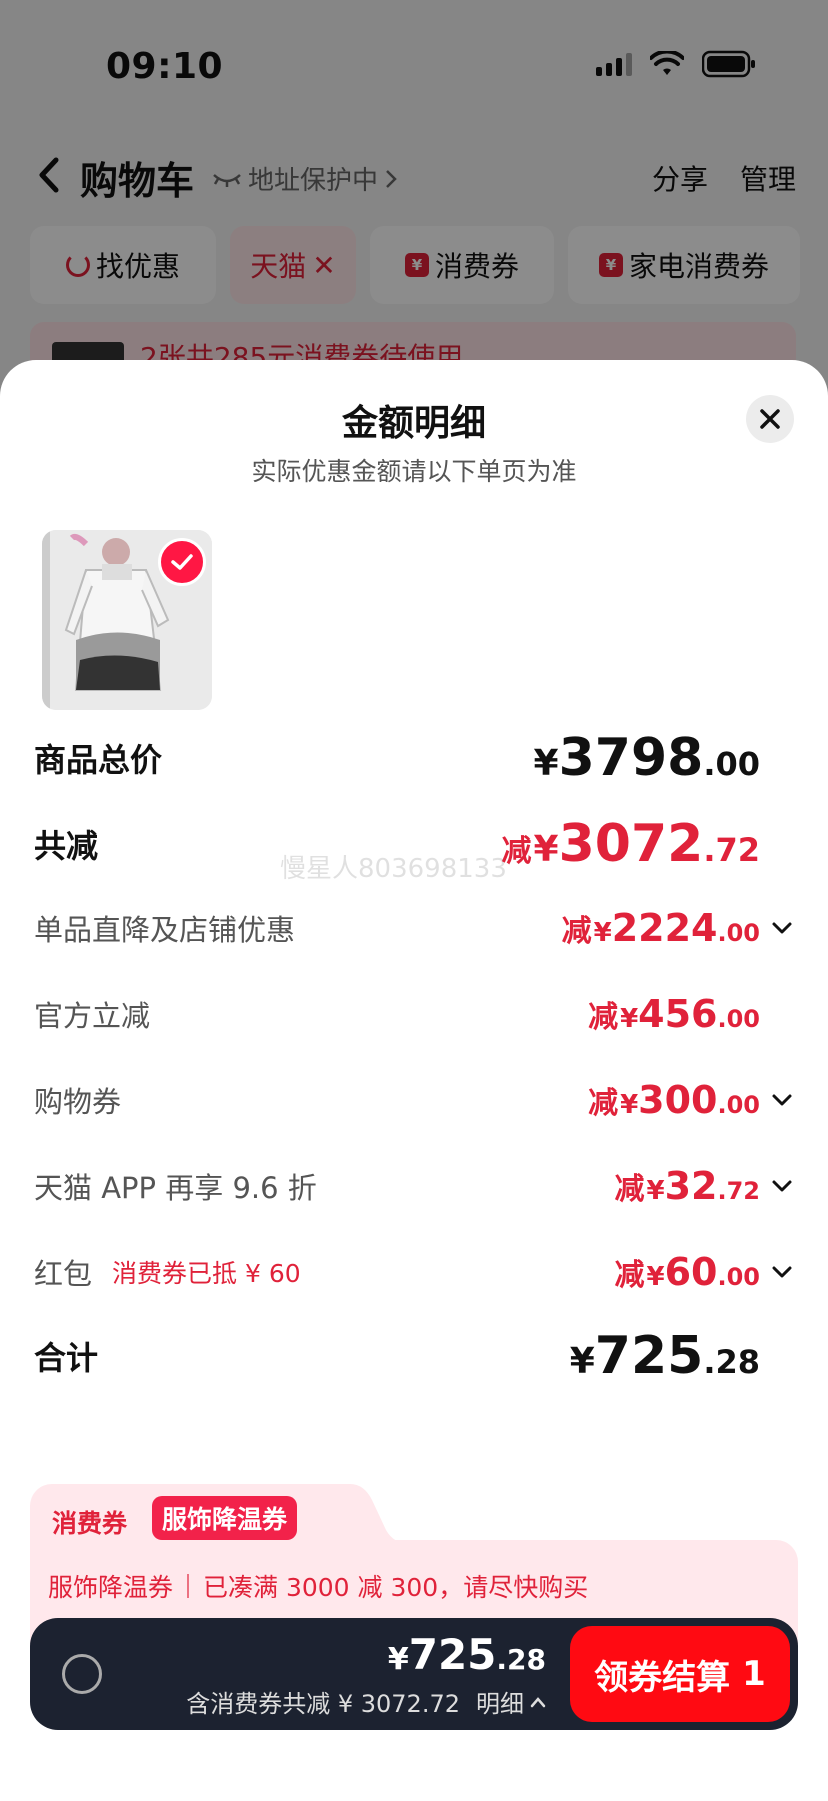 The image size is (828, 1801). I want to click on promo-pill: 服饰降温券, so click(225, 1518).